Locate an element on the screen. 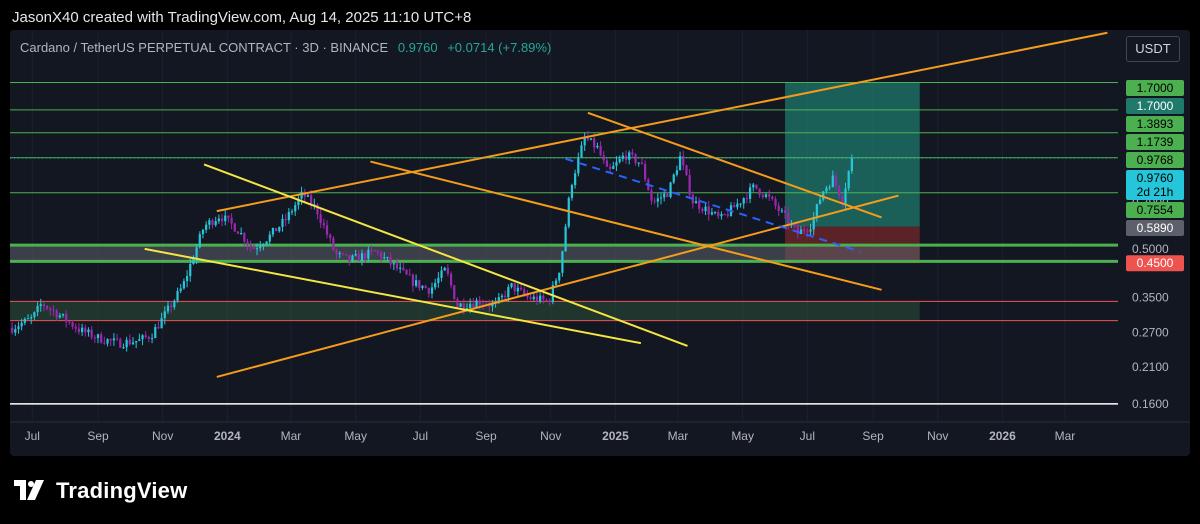 The height and width of the screenshot is (524, 1200). last-price: 0.9760 is located at coordinates (417, 47).